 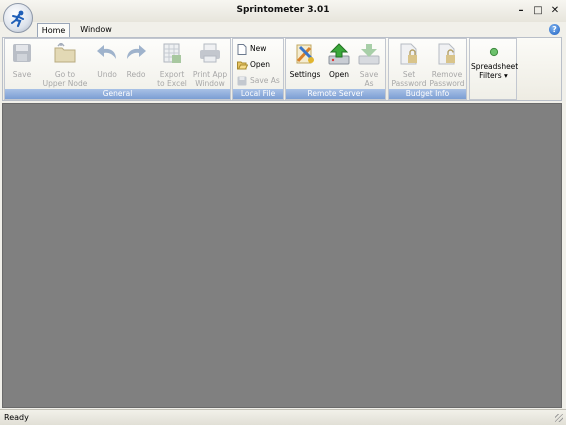 I want to click on tab-home: Home, so click(x=53, y=30).